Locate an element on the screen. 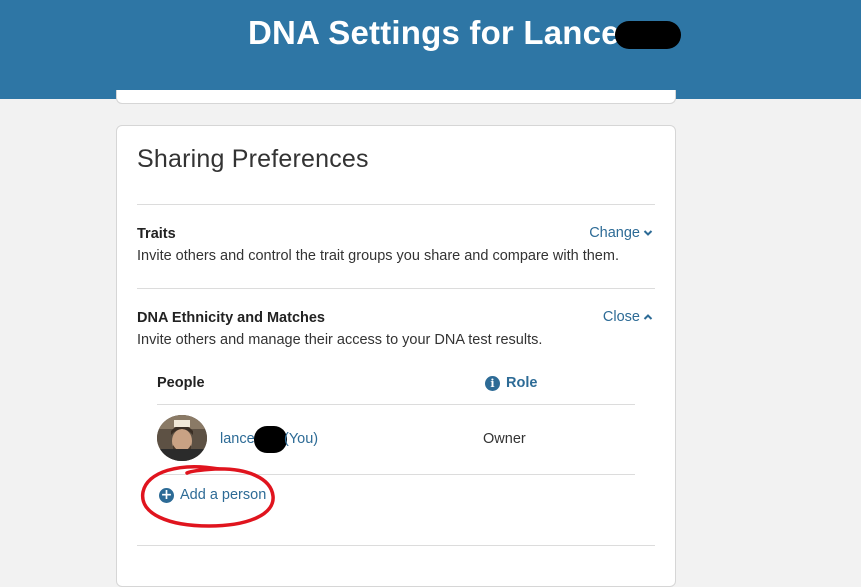 This screenshot has height=587, width=861. add-person-label: Add a person is located at coordinates (223, 495).